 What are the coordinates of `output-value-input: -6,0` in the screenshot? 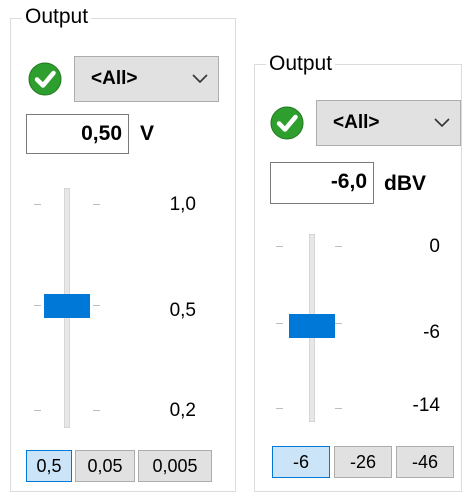 It's located at (322, 183).